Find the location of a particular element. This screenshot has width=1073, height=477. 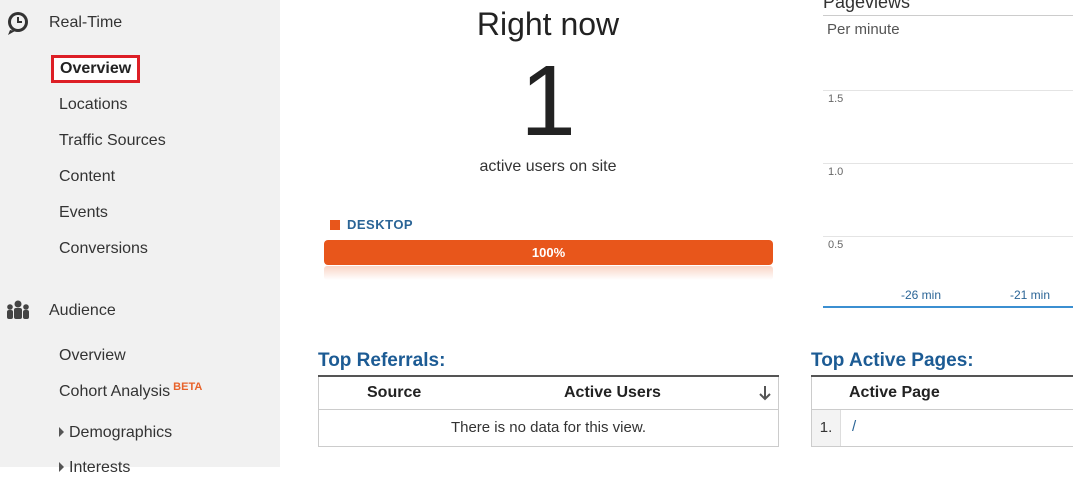

referrals-empty-row: There is no data for this view. is located at coordinates (548, 428).